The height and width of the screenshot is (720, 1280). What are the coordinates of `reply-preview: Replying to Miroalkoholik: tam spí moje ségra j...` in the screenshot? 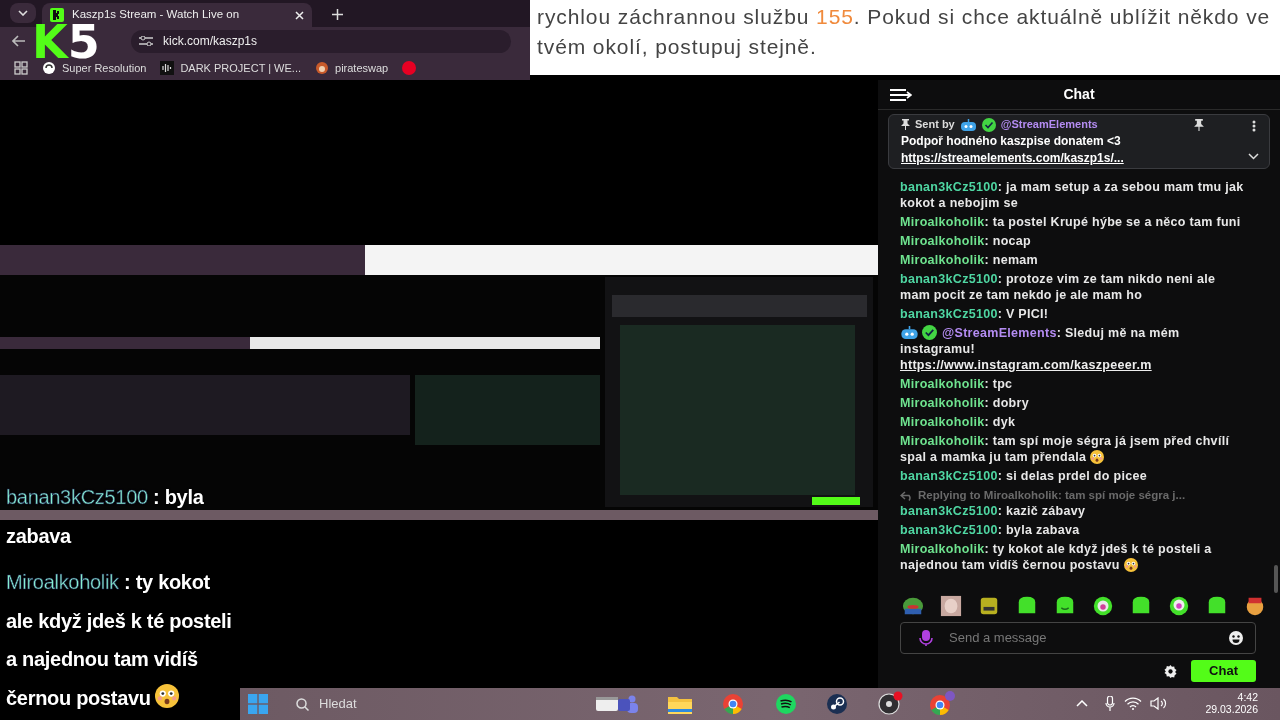 It's located at (1073, 496).